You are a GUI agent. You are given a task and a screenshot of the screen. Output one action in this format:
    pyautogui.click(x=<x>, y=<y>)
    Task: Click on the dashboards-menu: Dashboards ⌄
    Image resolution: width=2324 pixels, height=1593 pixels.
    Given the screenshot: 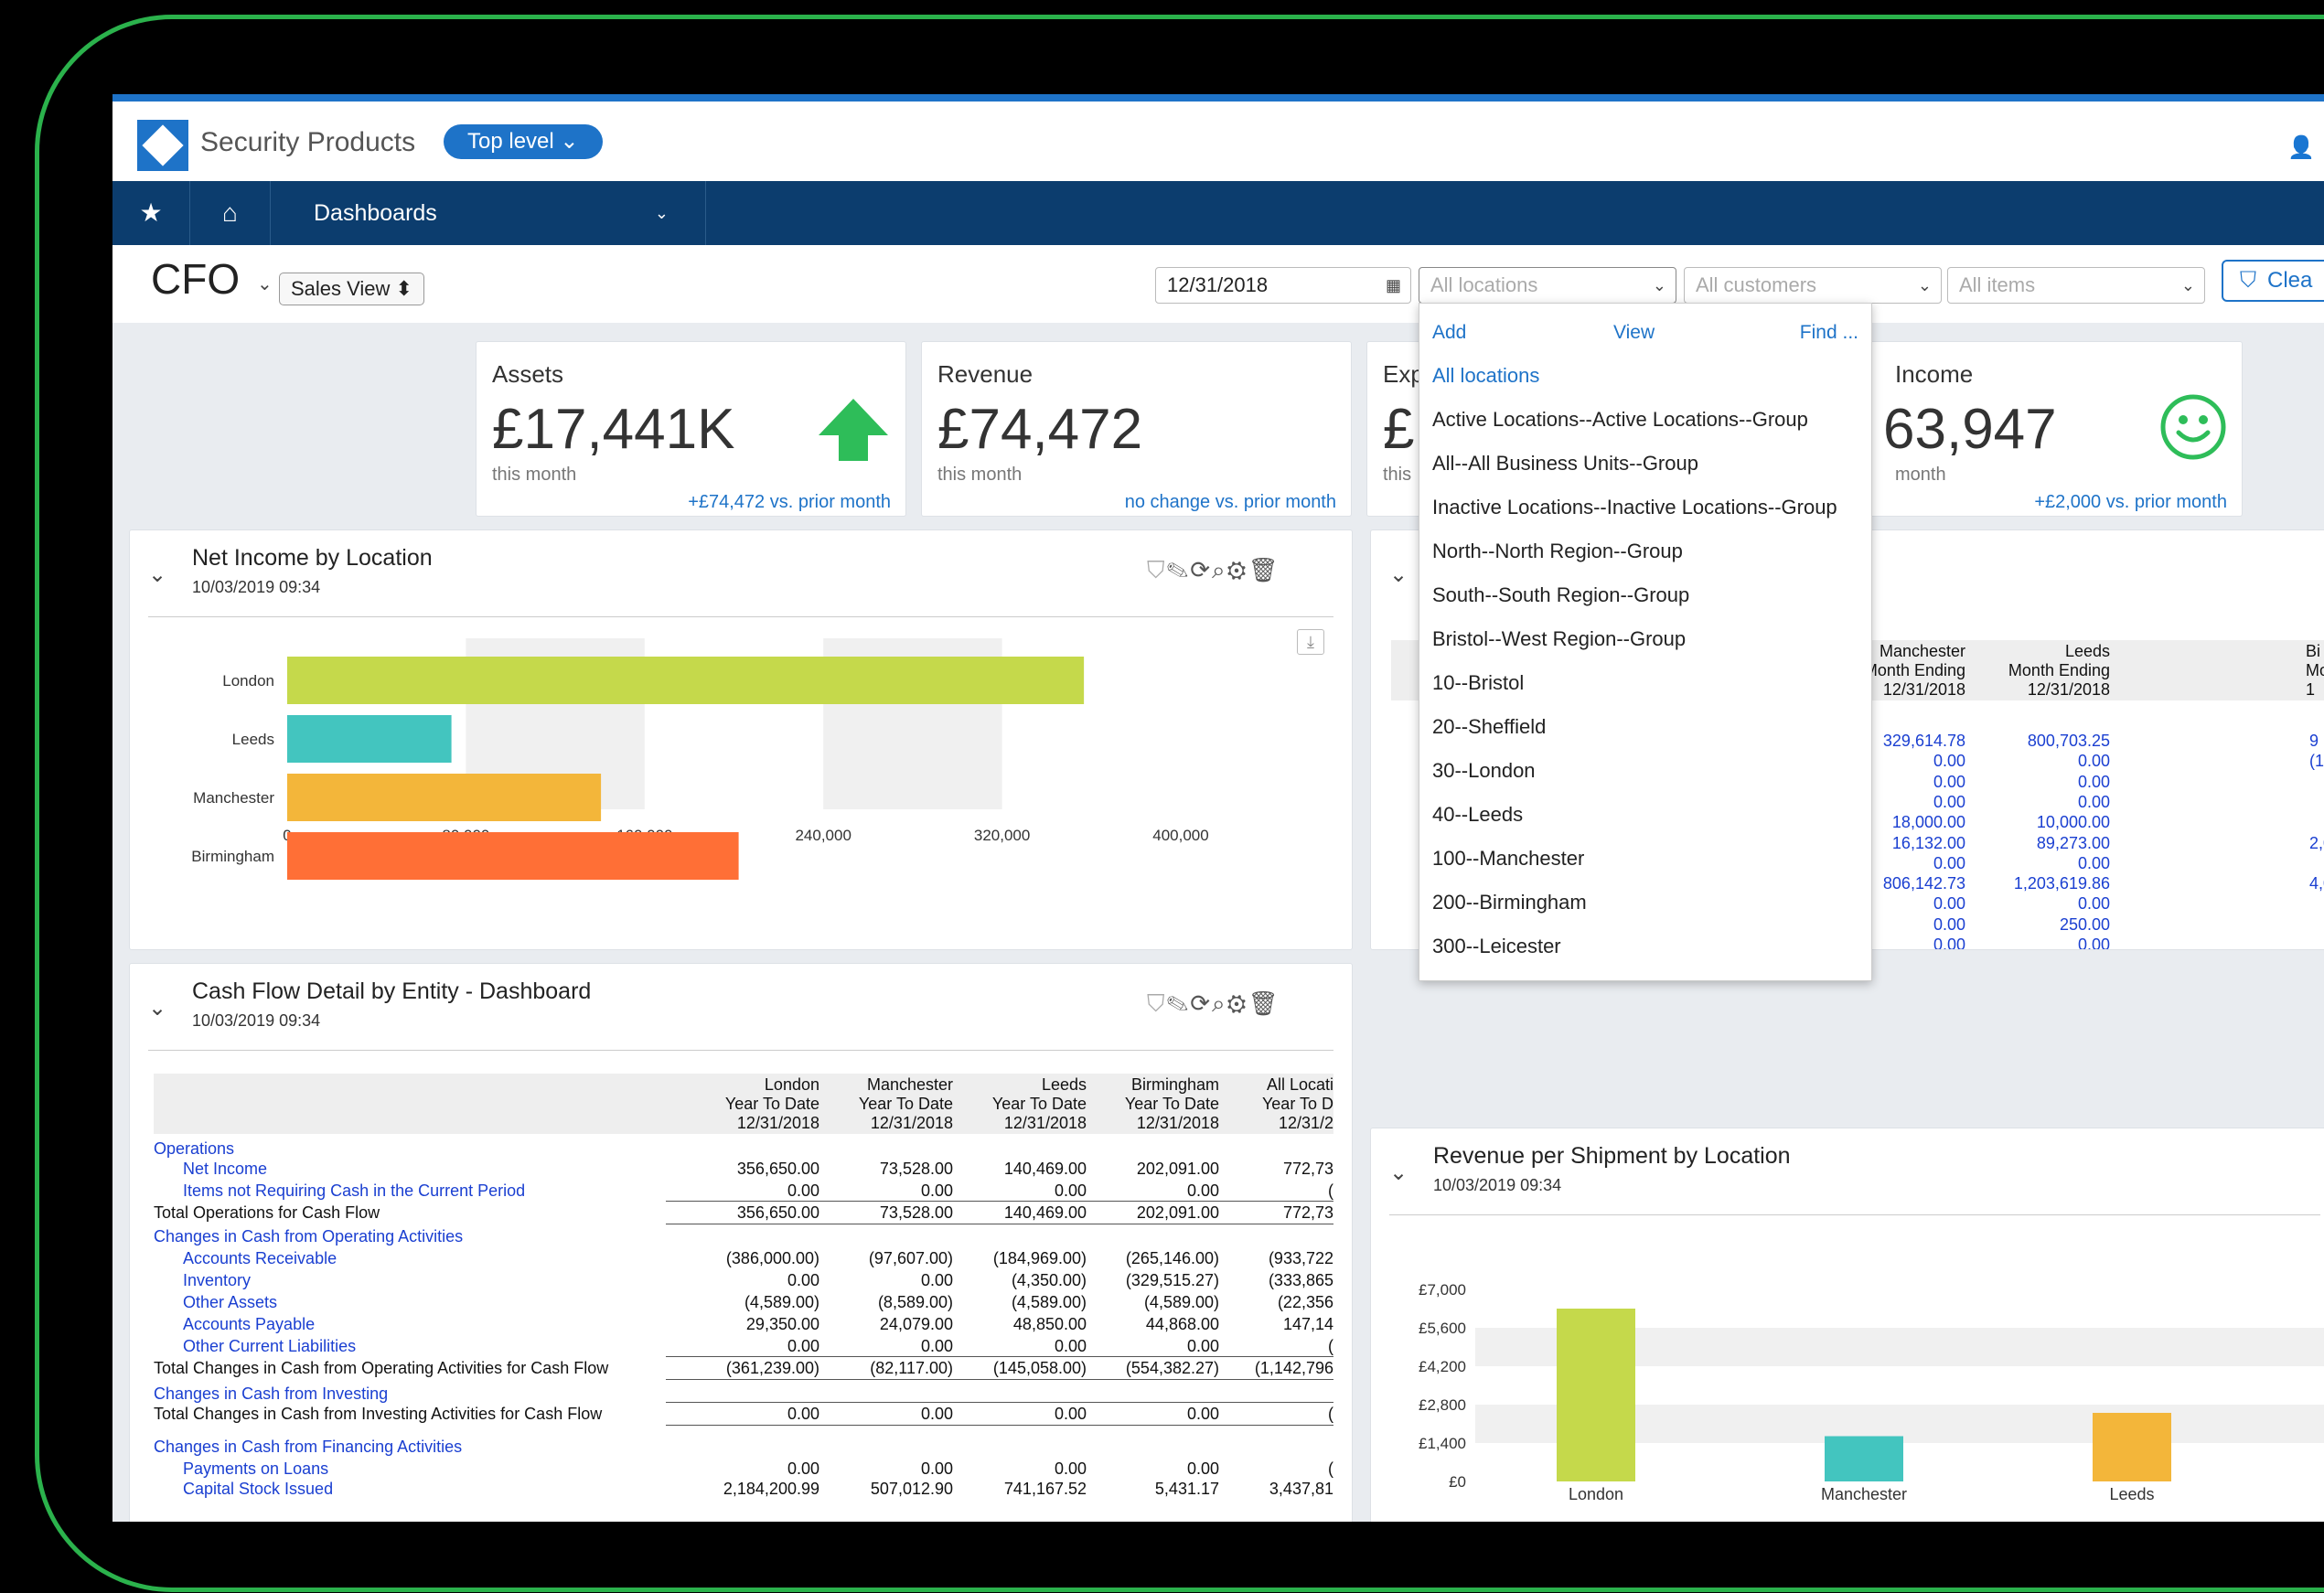 What is the action you would take?
    pyautogui.click(x=506, y=213)
    